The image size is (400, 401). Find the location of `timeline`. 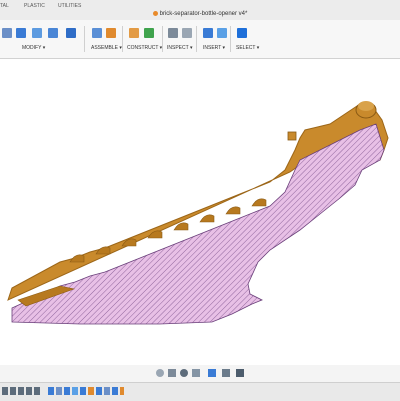

timeline is located at coordinates (200, 391).